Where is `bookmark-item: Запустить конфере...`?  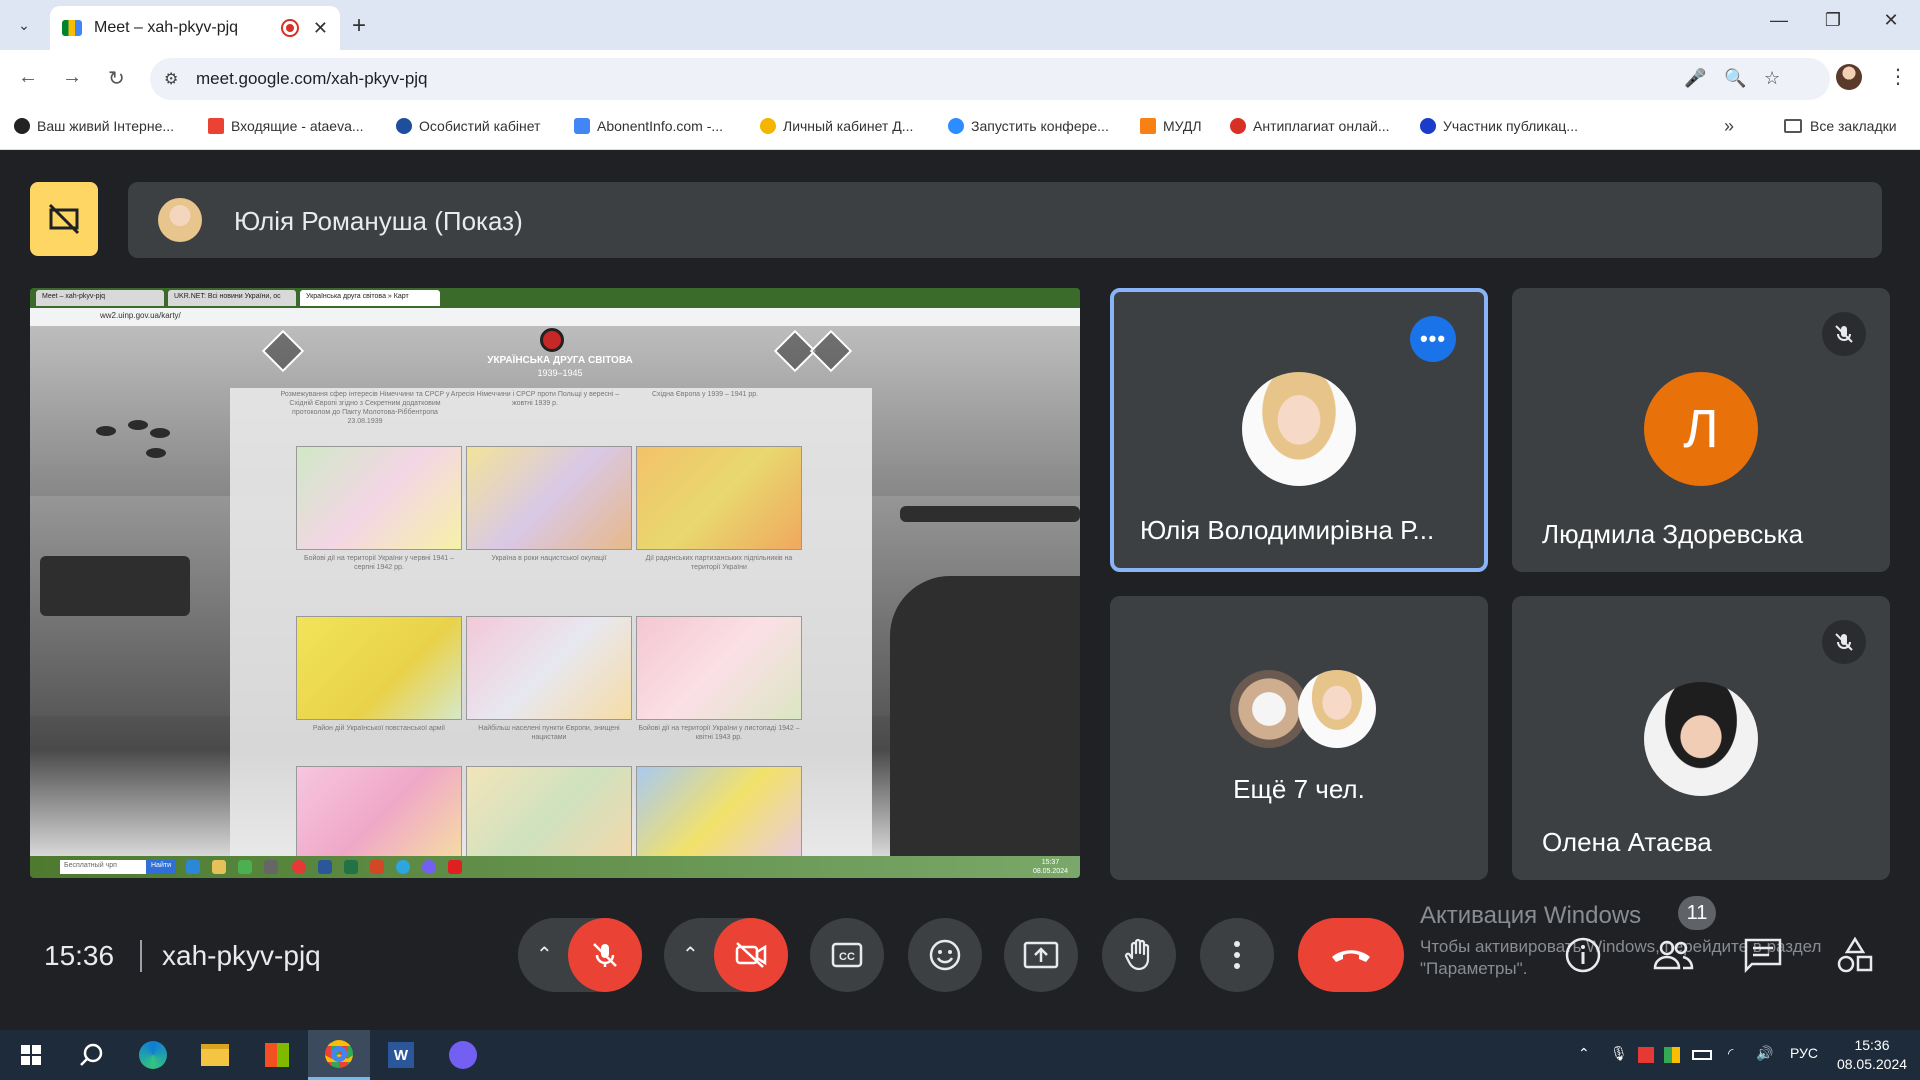
bookmark-item: Запустить конфере... is located at coordinates (1028, 126).